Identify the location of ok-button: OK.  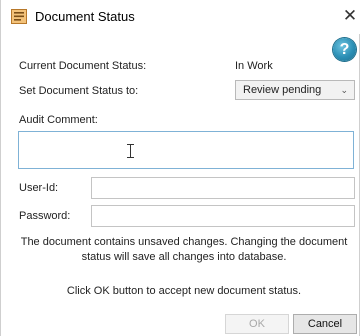
(257, 324).